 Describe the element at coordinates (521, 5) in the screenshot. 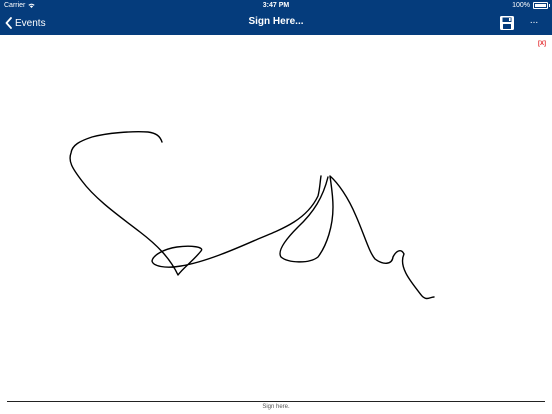

I see `battery-percent: 100%` at that location.